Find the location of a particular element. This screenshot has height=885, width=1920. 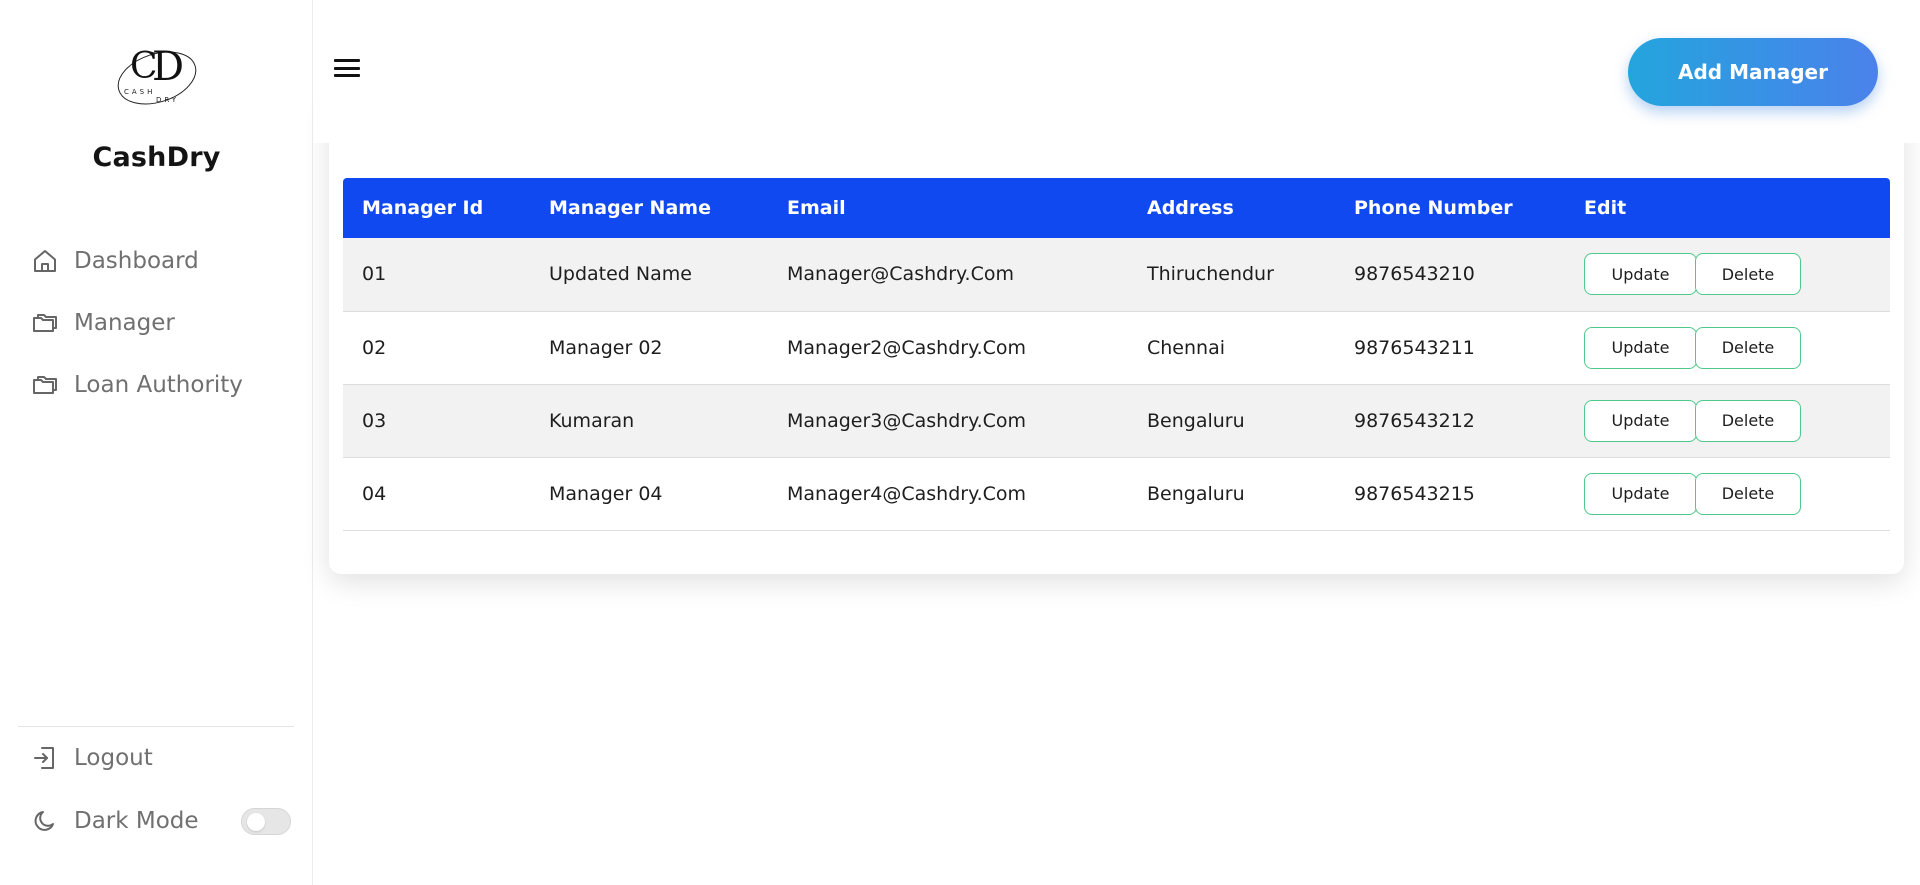

dark-mode-label: Dark Mode is located at coordinates (136, 821).